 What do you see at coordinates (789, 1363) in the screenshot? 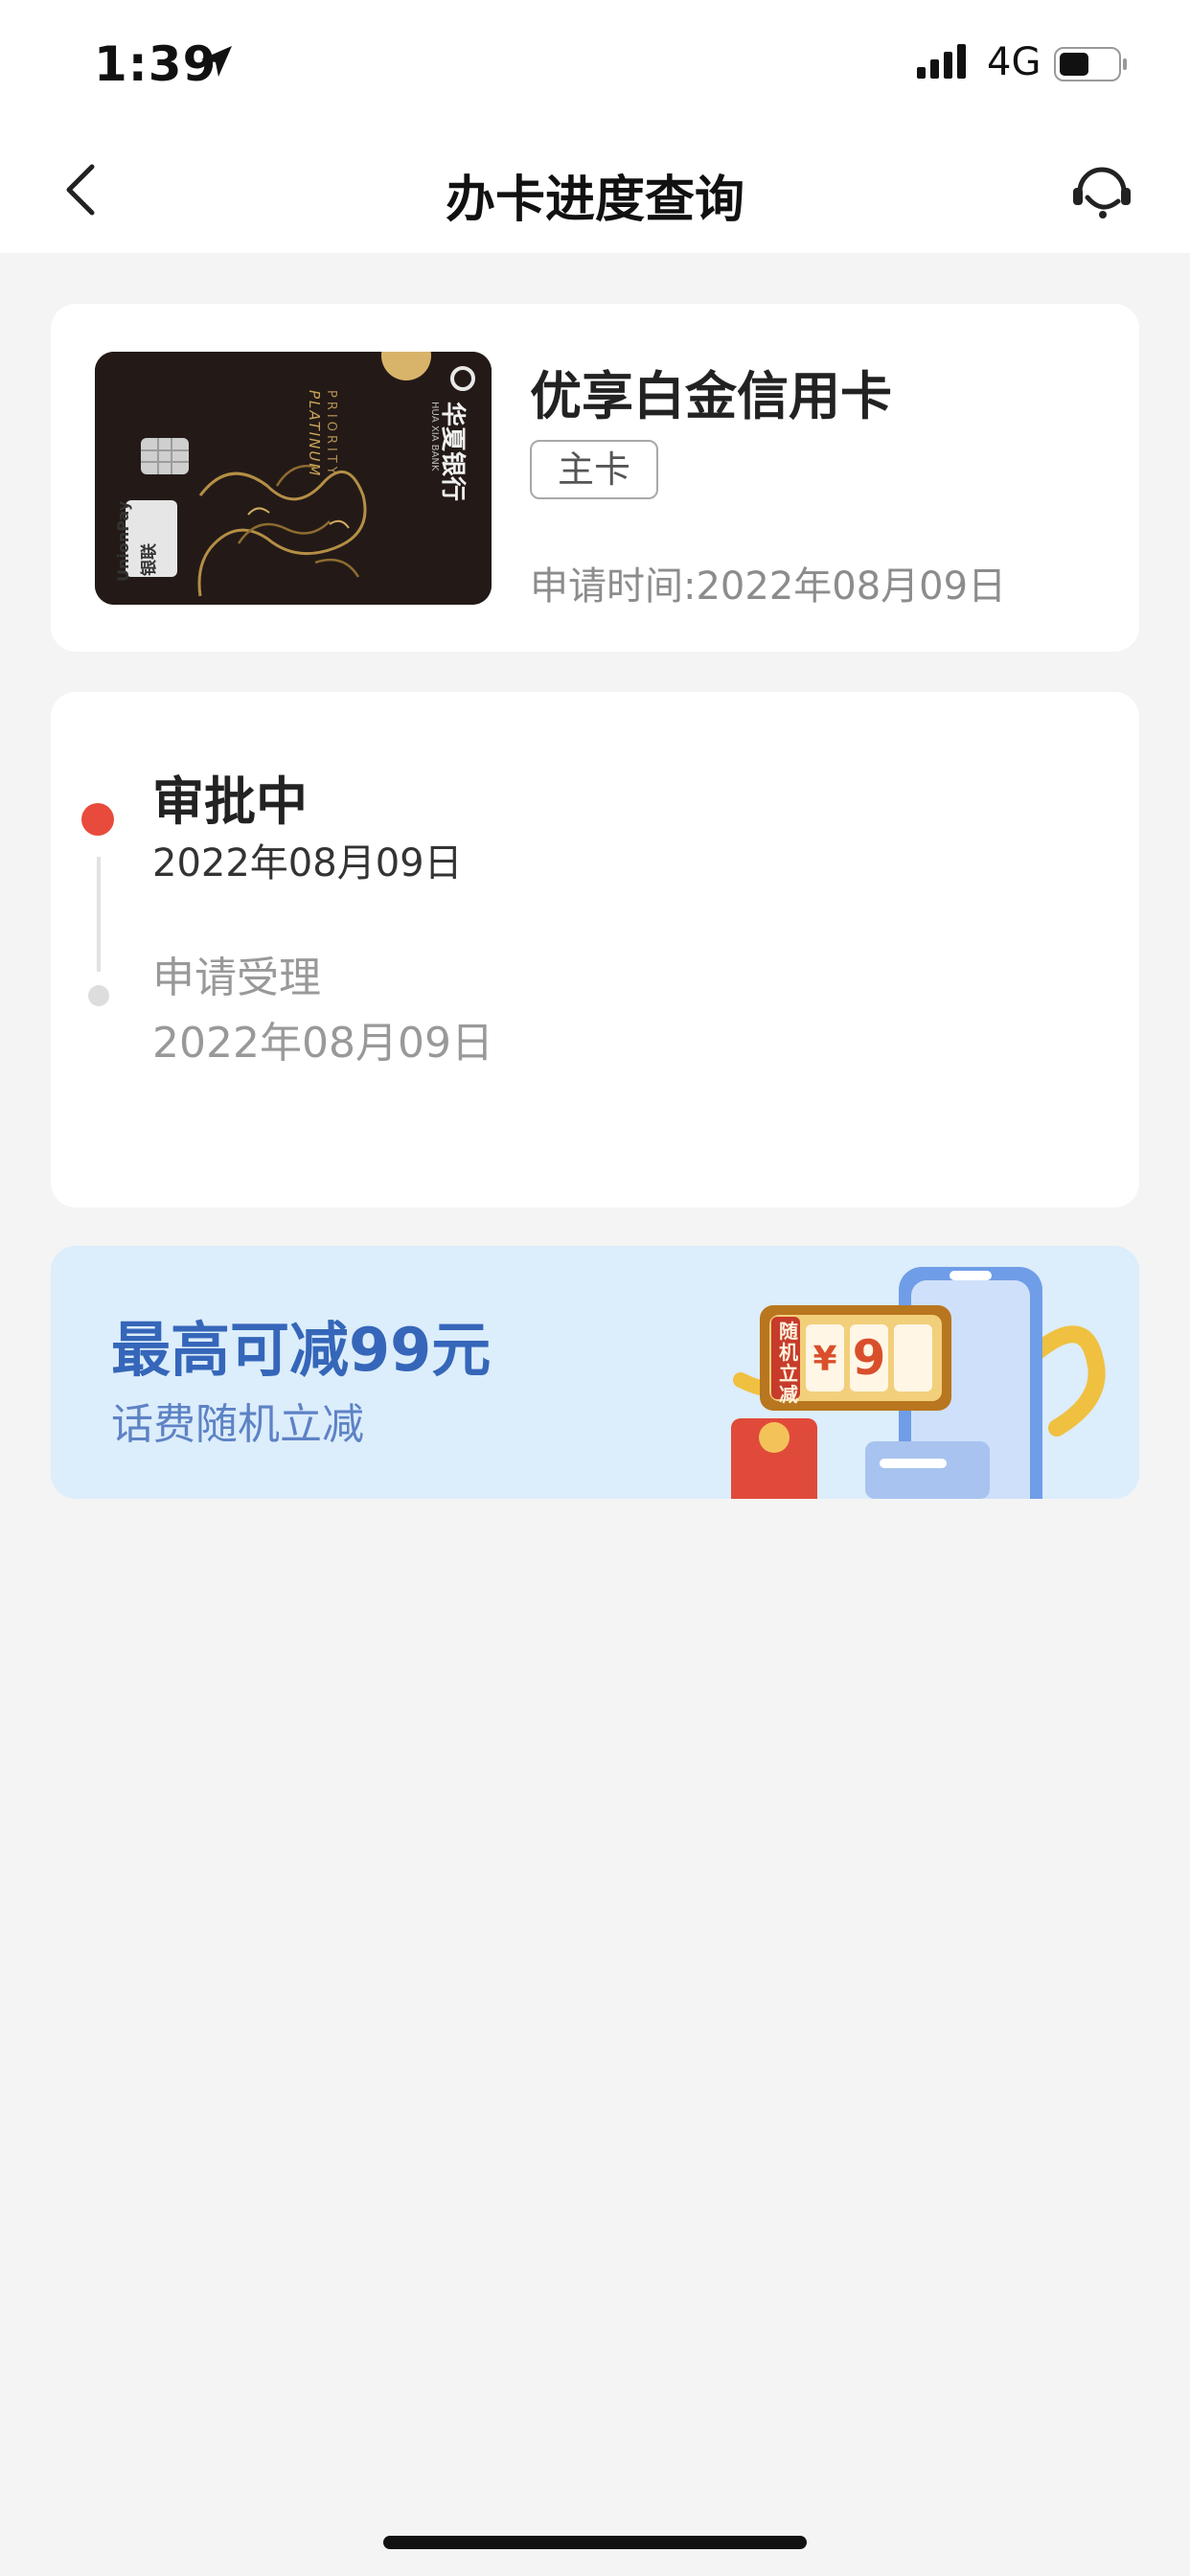
I see `slot-label: 随机立减` at bounding box center [789, 1363].